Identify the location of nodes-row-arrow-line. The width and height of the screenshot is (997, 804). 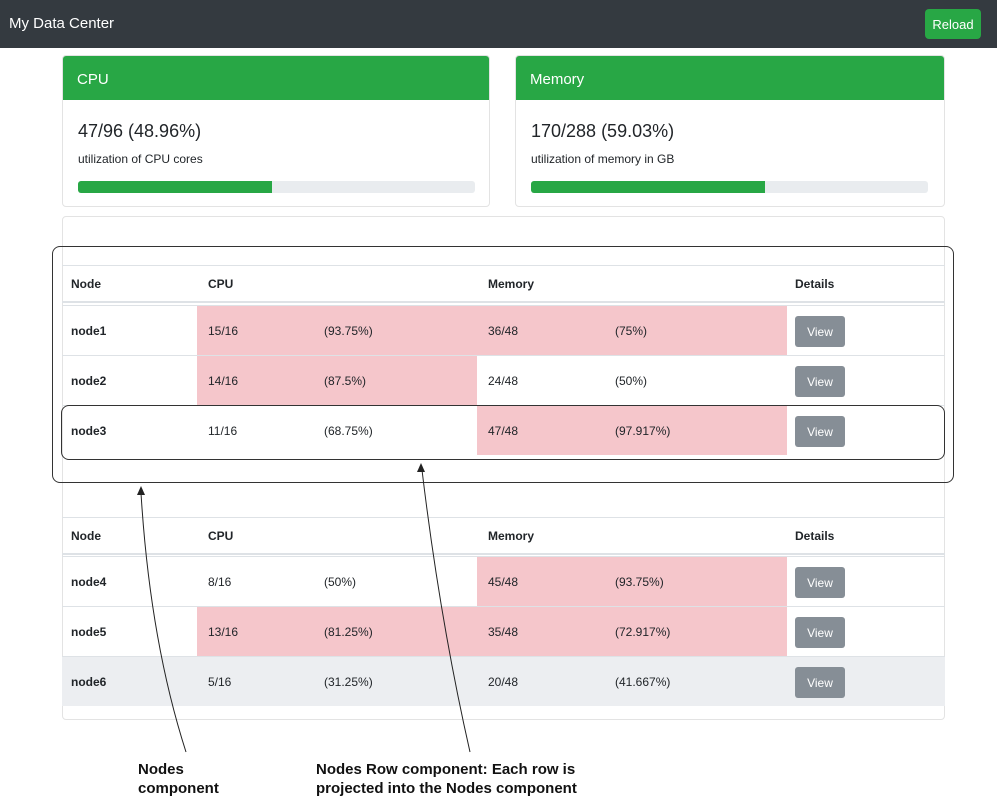
(446, 611).